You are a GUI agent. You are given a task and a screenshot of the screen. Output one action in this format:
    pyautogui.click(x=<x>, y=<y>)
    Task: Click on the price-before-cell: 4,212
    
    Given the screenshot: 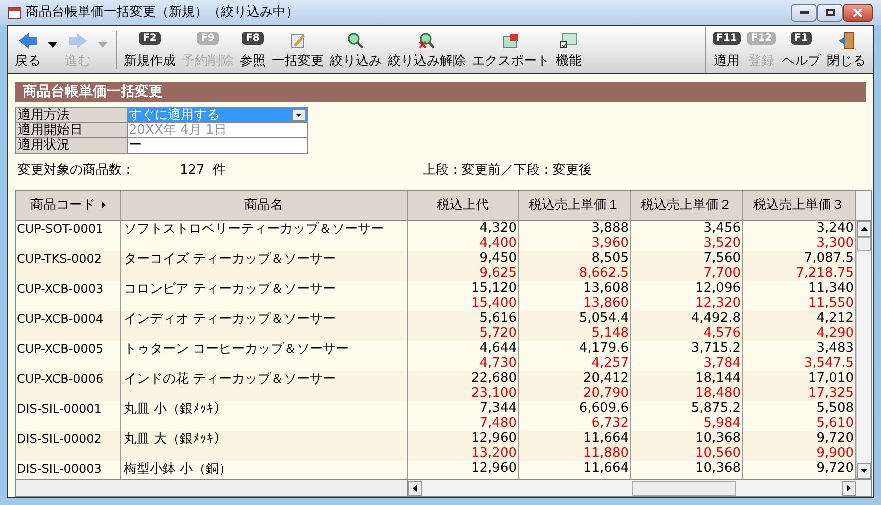 What is the action you would take?
    pyautogui.click(x=835, y=318)
    